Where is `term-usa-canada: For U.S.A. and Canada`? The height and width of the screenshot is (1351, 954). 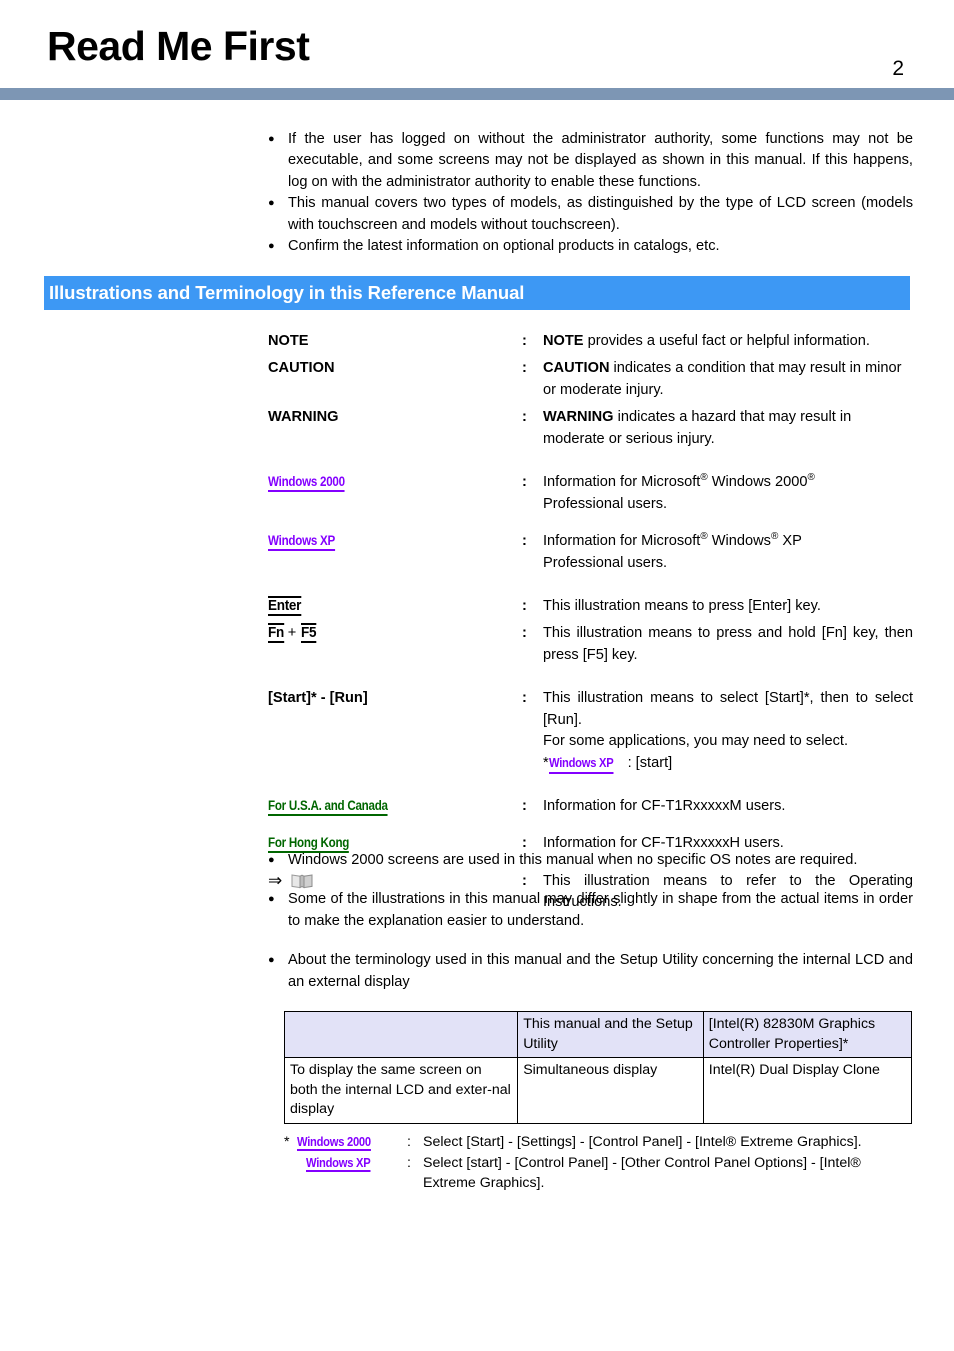 term-usa-canada: For U.S.A. and Canada is located at coordinates (395, 806).